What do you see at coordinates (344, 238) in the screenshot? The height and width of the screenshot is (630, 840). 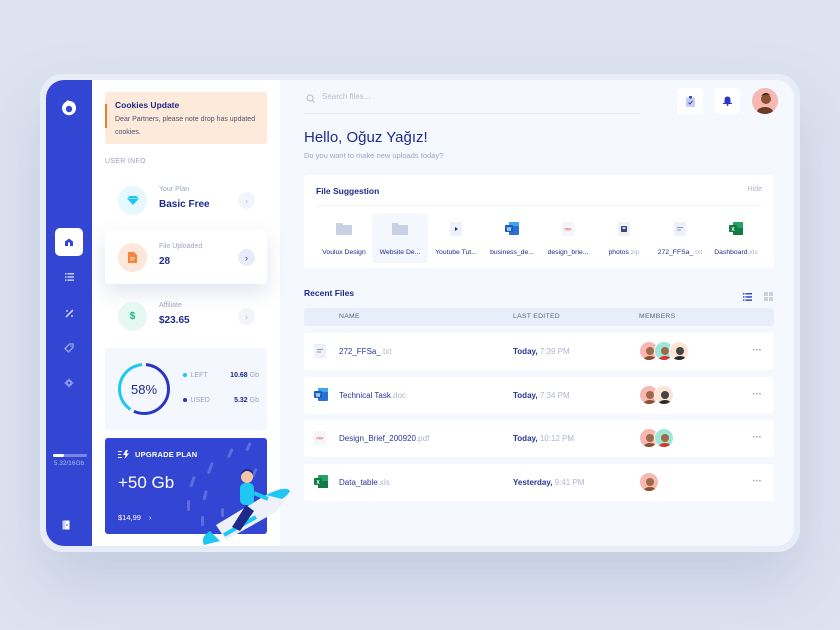 I see `suggestion-item: Voulux Design` at bounding box center [344, 238].